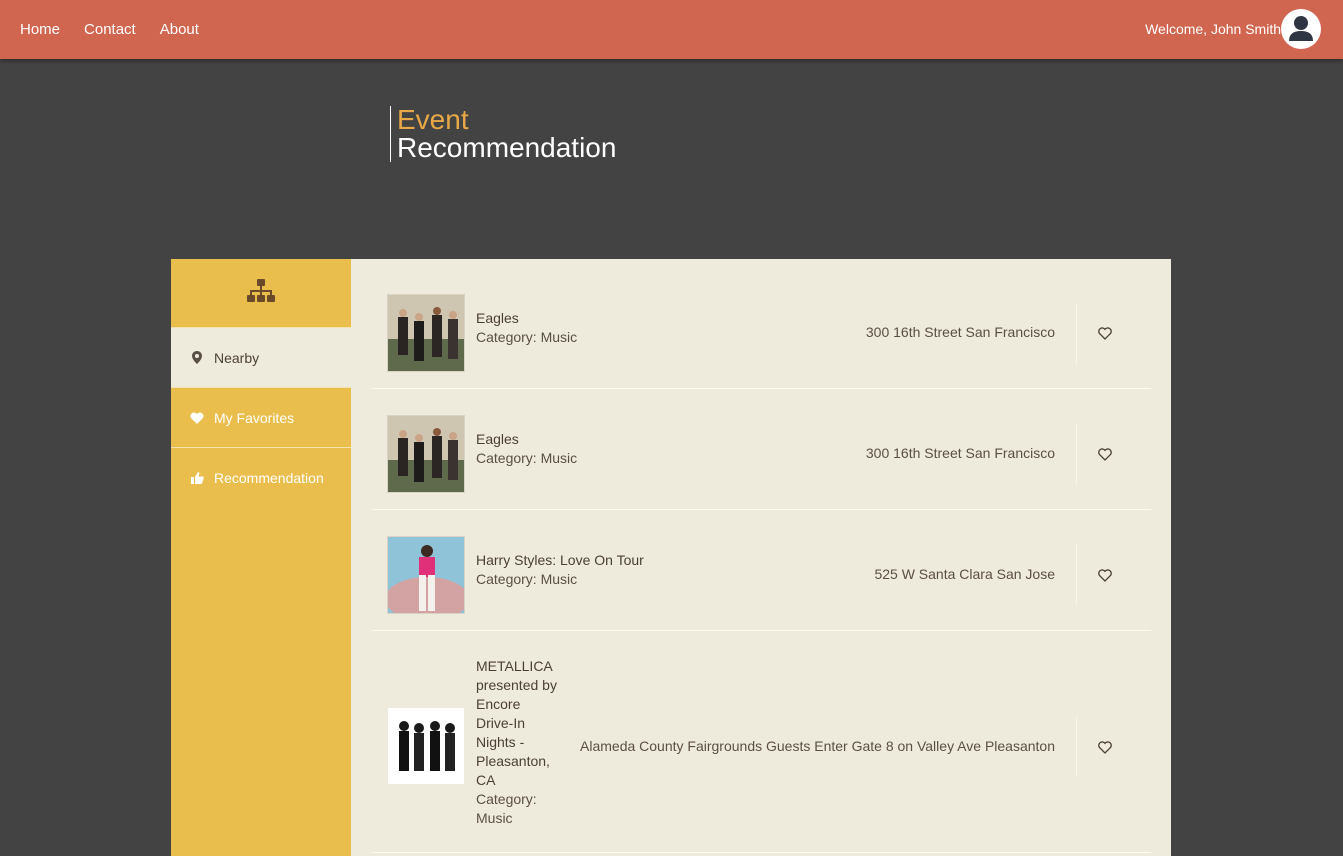 This screenshot has height=856, width=1343. I want to click on top-navbar: Home Contact About Welcome, John Smith, so click(671, 29).